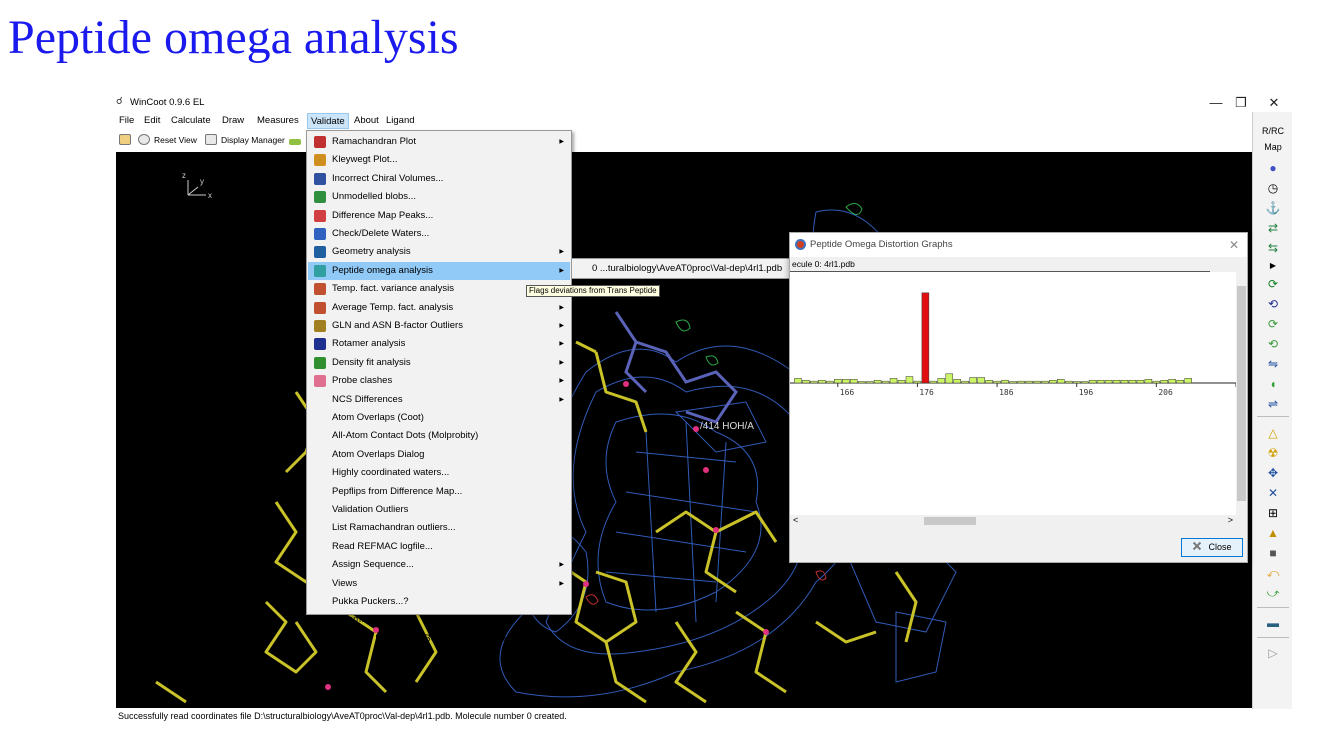 The width and height of the screenshot is (1327, 746). I want to click on validate-menu-item: All-Atom Contact Dots (Molprobity), so click(439, 436).